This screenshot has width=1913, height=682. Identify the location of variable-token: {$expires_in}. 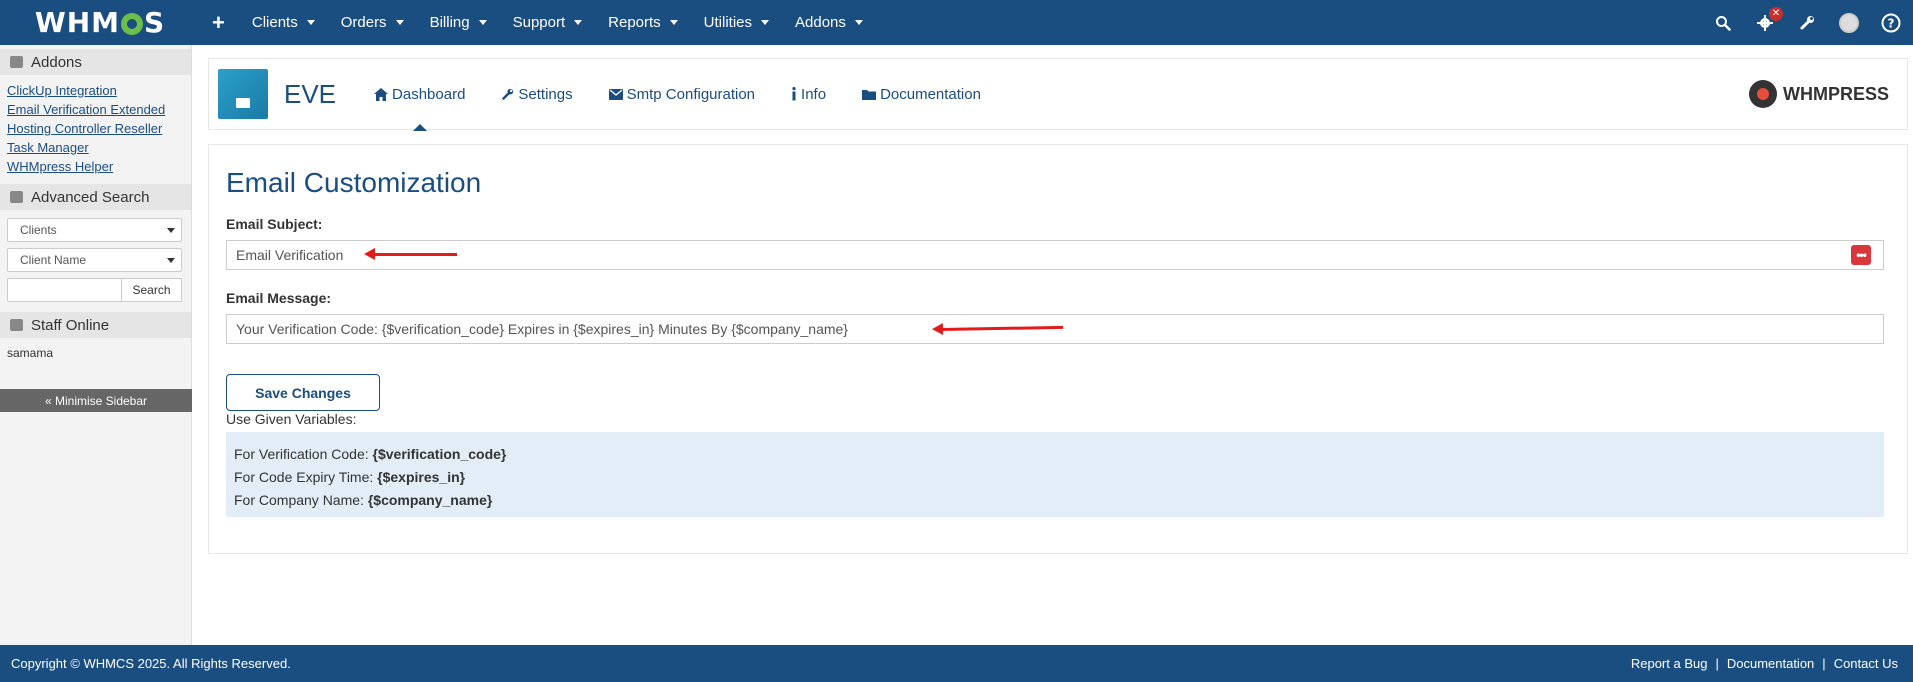
(421, 477).